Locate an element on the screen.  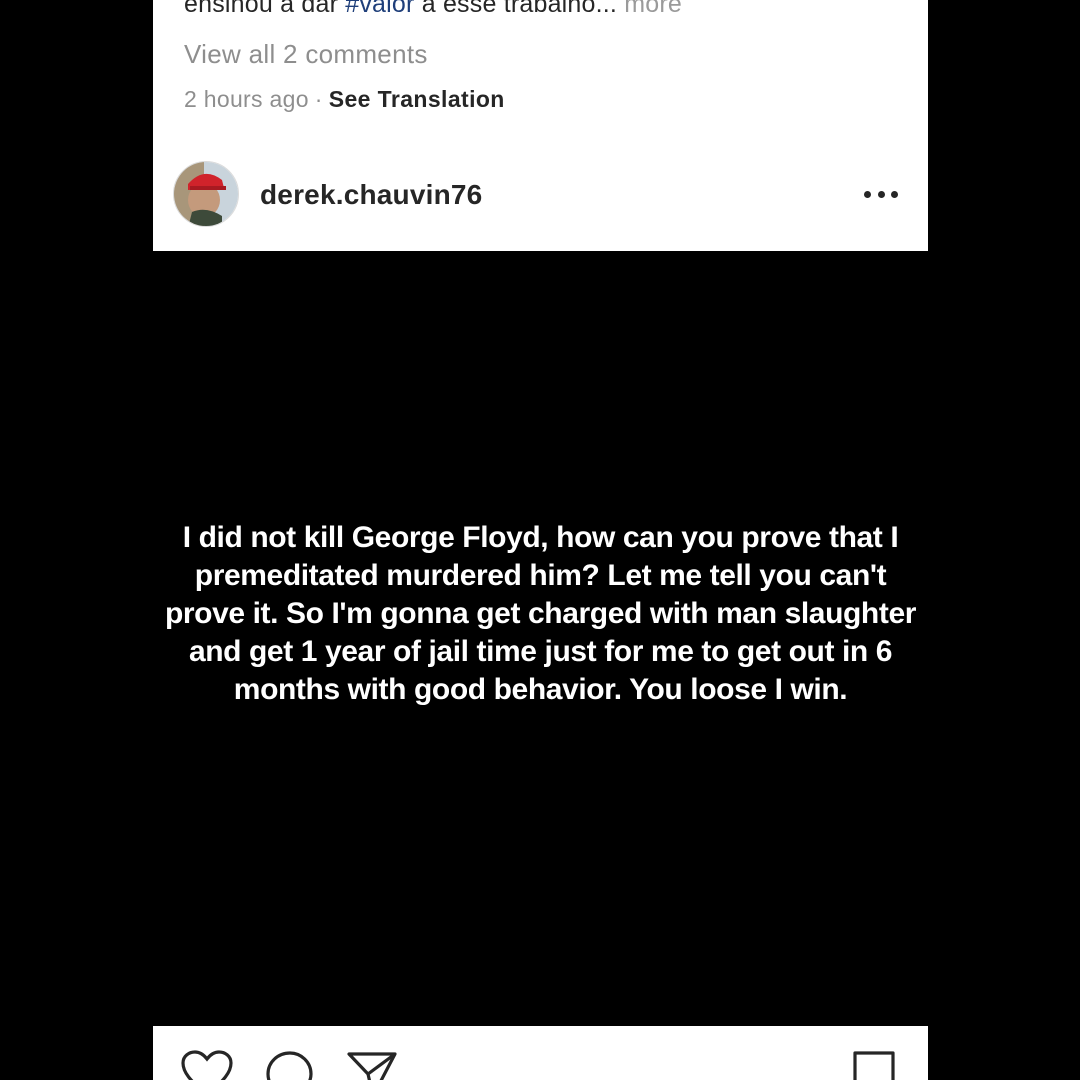
comment-icon is located at coordinates (290, 1065).